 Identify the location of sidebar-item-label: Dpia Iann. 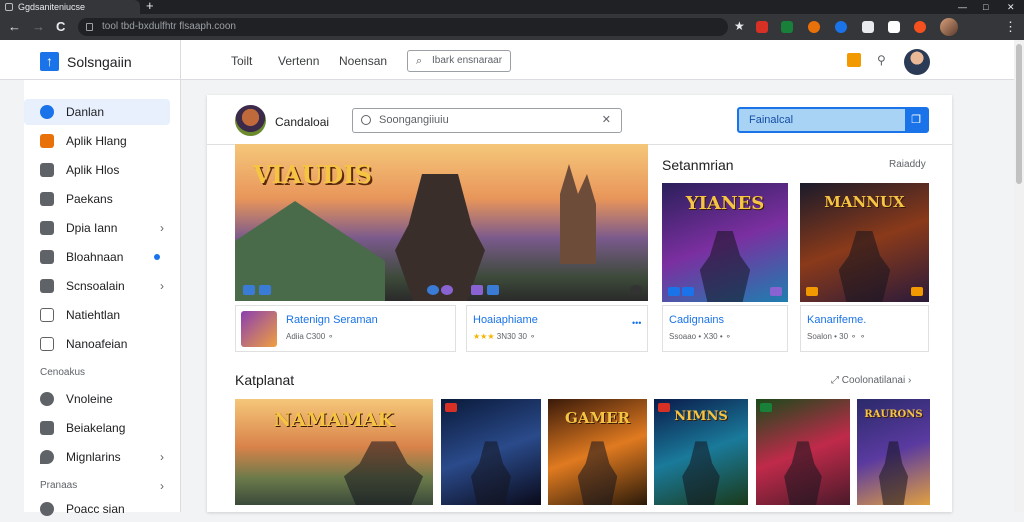
(92, 228).